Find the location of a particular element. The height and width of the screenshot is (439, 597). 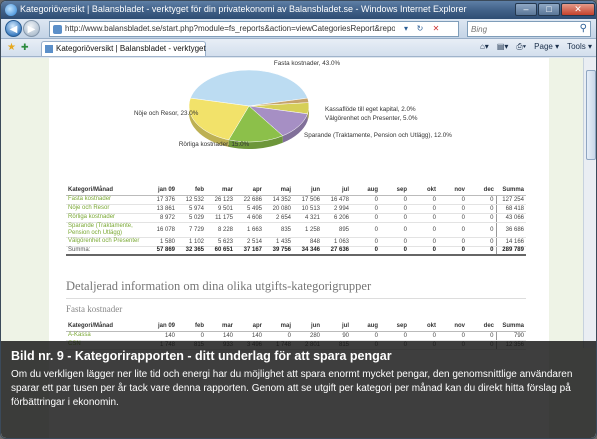

category-table-header-cell: aug is located at coordinates (365, 190).